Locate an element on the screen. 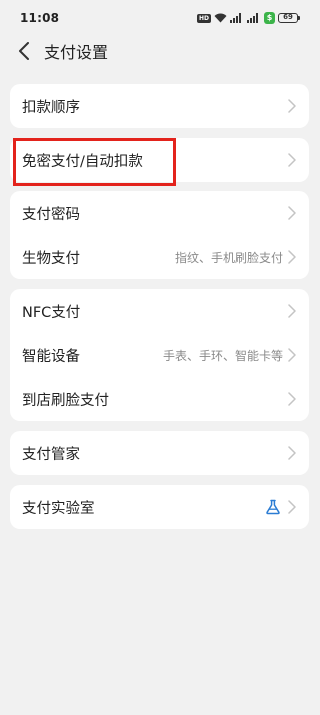 Image resolution: width=320 pixels, height=715 pixels. row-biometric-payment: 生物支付 指纹、手机刷脸支付 is located at coordinates (159, 257).